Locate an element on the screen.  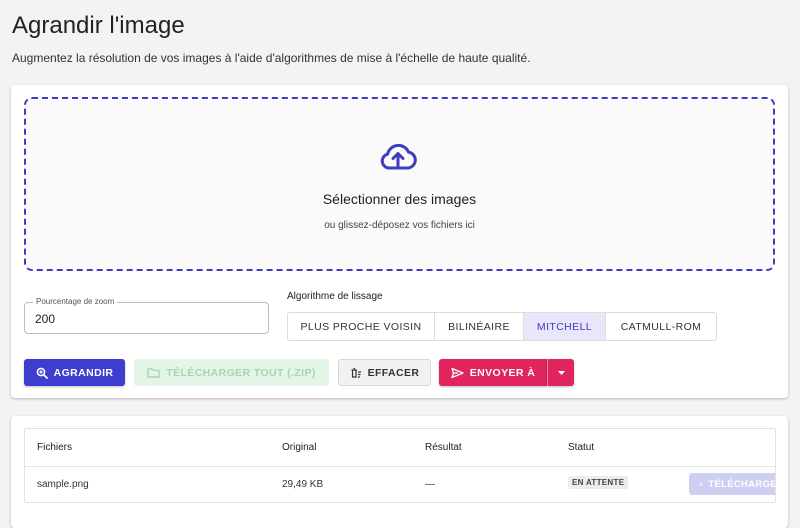
table-divider is located at coordinates (400, 466).